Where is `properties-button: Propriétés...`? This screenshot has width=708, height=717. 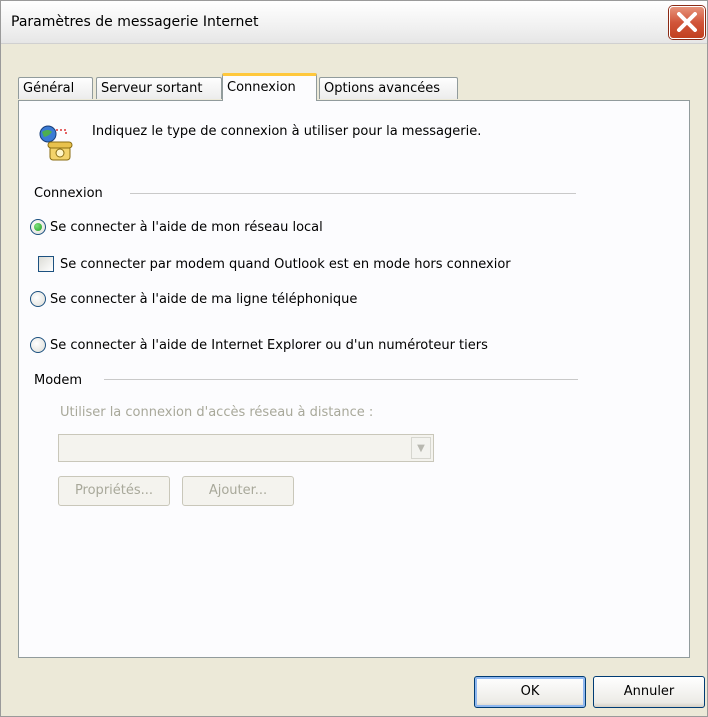 properties-button: Propriétés... is located at coordinates (114, 491).